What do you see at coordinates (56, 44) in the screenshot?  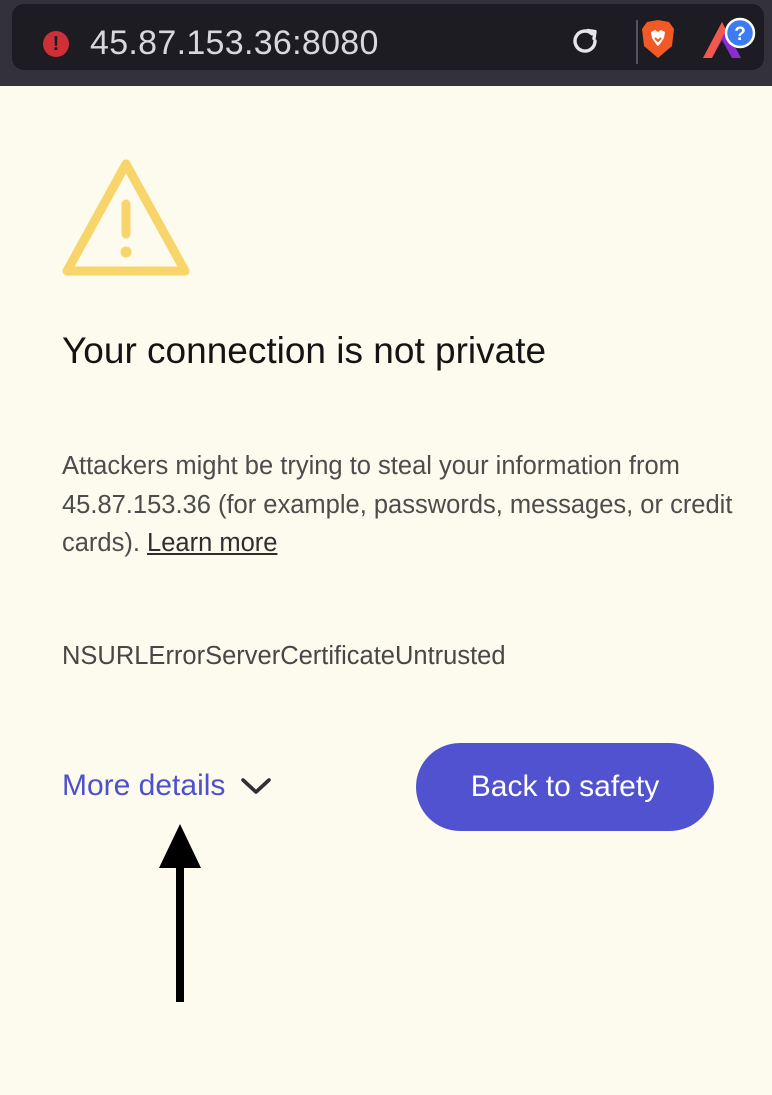 I see `not-secure-warning-icon: !` at bounding box center [56, 44].